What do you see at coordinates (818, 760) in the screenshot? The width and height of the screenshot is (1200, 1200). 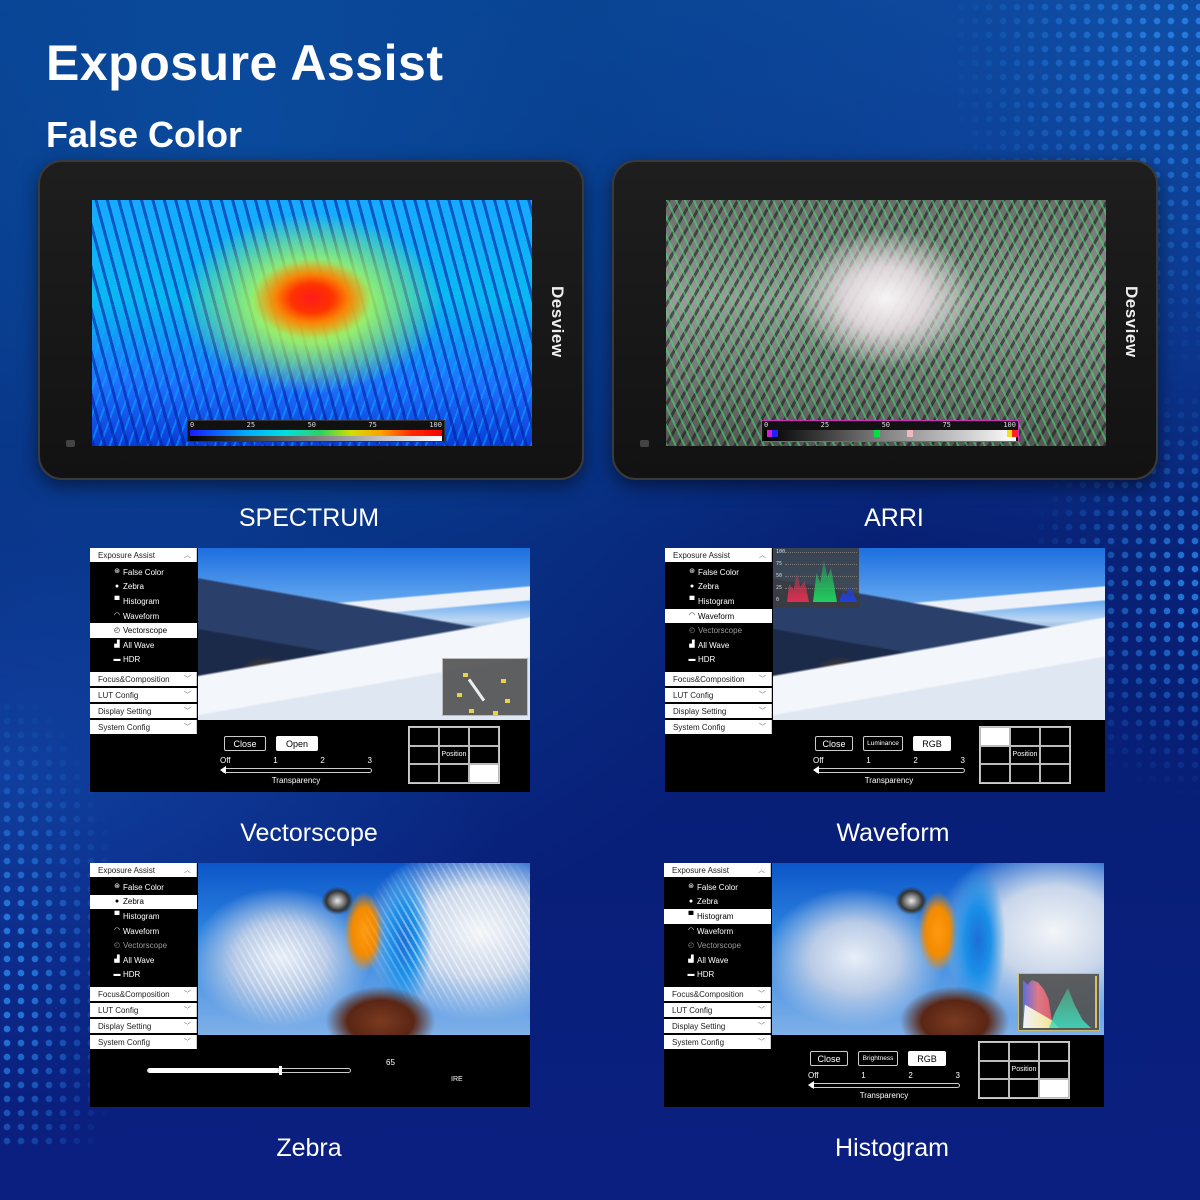 I see `transparency-tick: Off` at bounding box center [818, 760].